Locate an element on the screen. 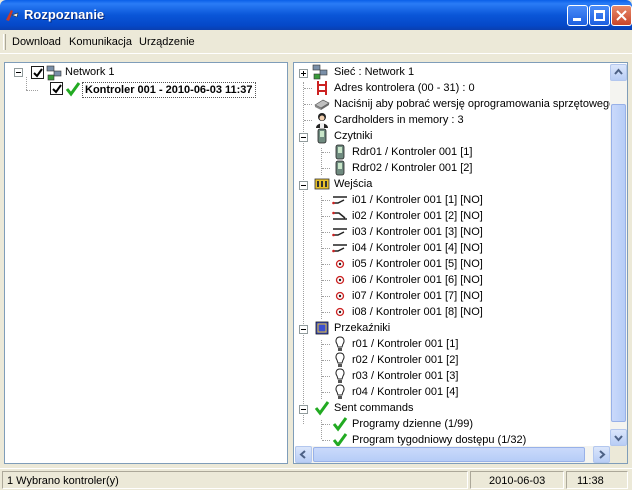  minimize-button is located at coordinates (577, 15).